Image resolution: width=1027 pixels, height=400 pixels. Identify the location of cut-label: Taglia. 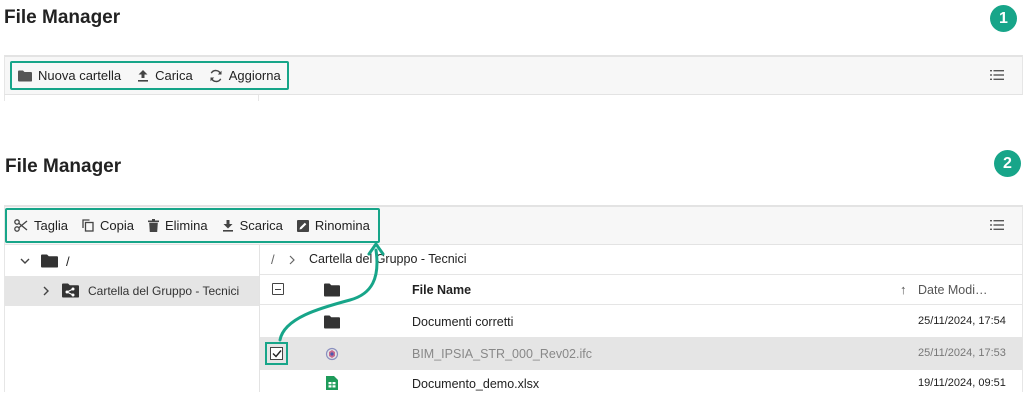
(51, 225).